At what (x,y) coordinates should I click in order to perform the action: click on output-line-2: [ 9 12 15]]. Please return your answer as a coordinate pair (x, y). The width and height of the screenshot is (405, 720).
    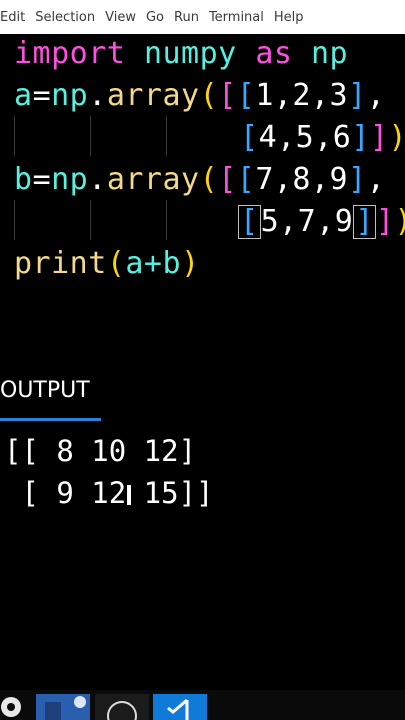
    Looking at the image, I should click on (109, 493).